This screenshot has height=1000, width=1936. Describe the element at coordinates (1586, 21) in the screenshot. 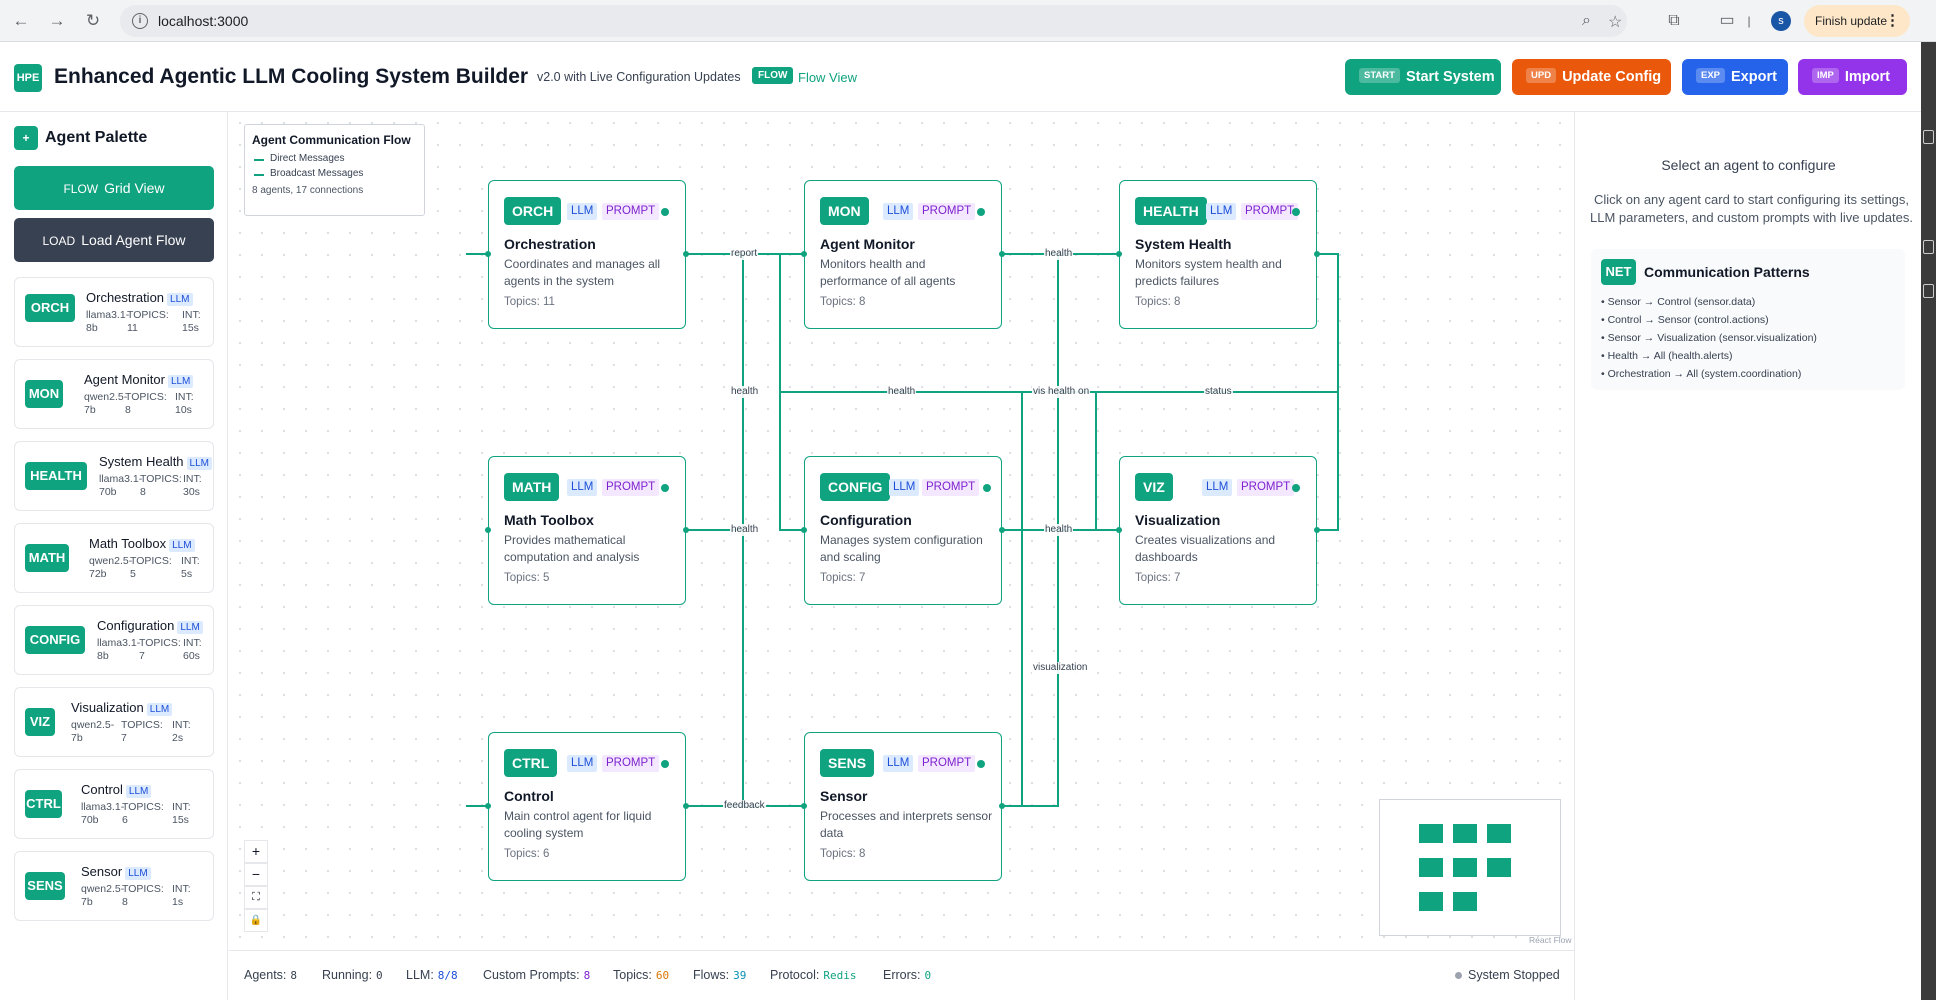

I see `zoom-icon: ⌕` at that location.